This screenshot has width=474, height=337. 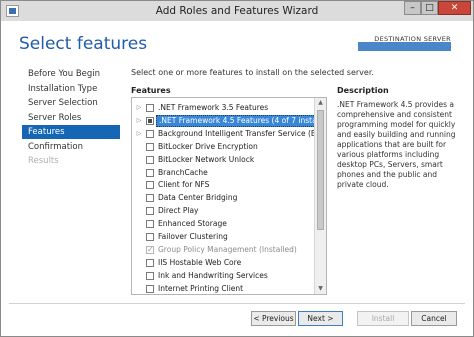 What do you see at coordinates (222, 185) in the screenshot?
I see `feature-row: Client for NFS` at bounding box center [222, 185].